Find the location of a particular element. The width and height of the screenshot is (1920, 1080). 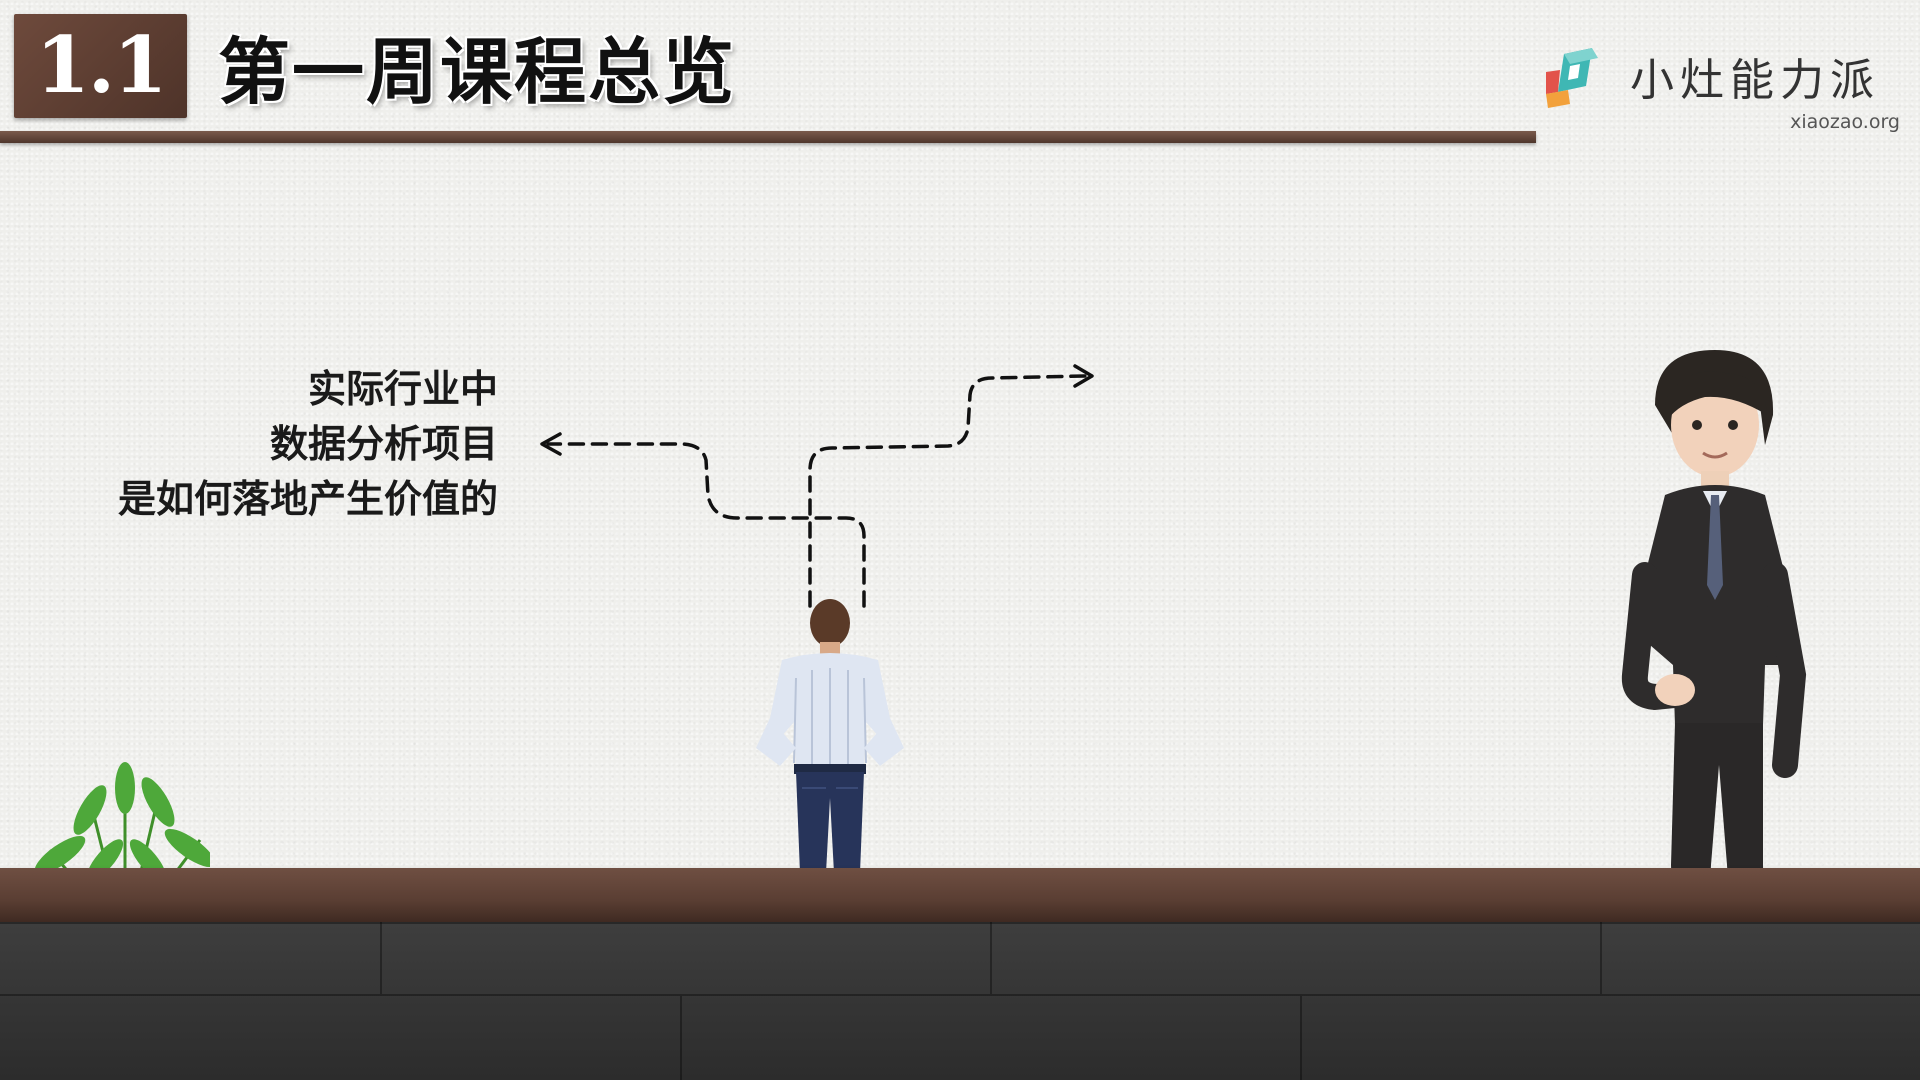

floor is located at coordinates (960, 1001).